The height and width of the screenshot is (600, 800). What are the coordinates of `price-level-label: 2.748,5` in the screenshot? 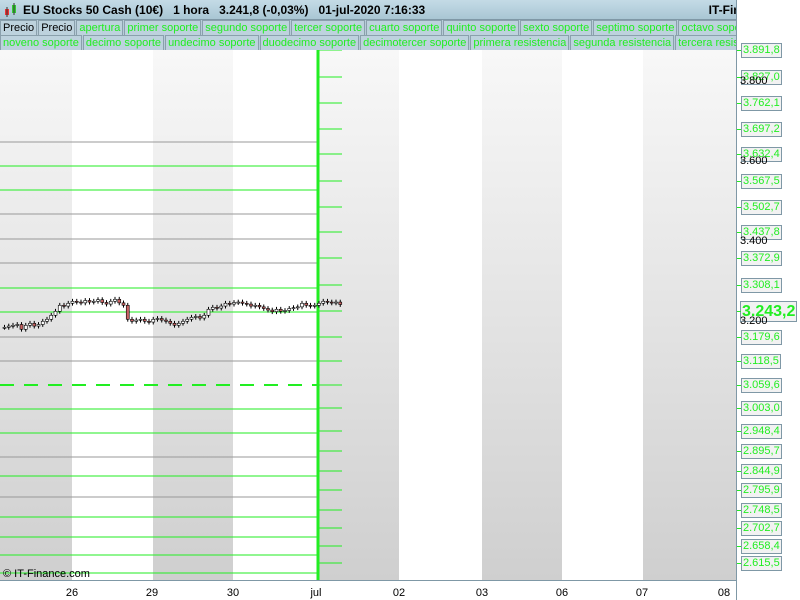 It's located at (761, 510).